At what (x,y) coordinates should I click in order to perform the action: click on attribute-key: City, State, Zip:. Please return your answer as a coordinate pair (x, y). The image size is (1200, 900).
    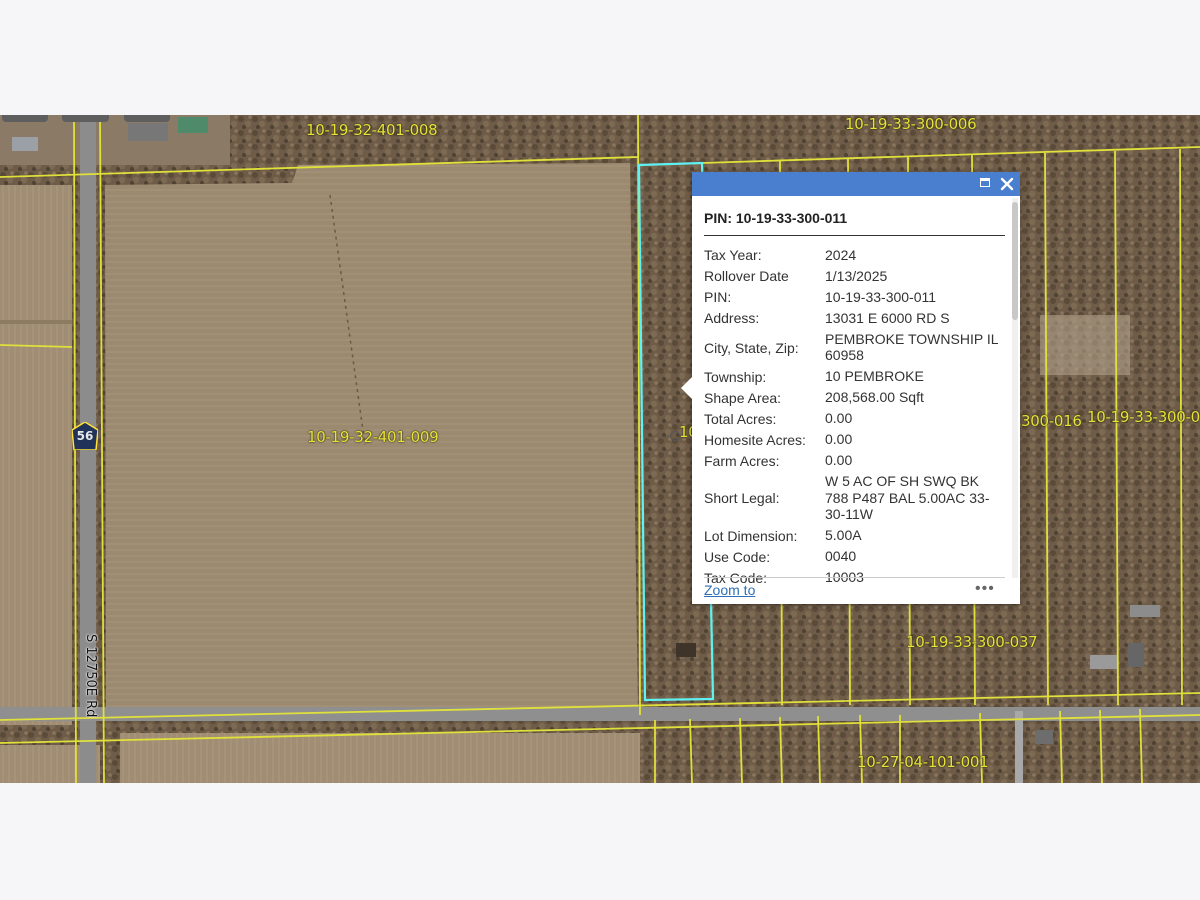
    Looking at the image, I should click on (751, 347).